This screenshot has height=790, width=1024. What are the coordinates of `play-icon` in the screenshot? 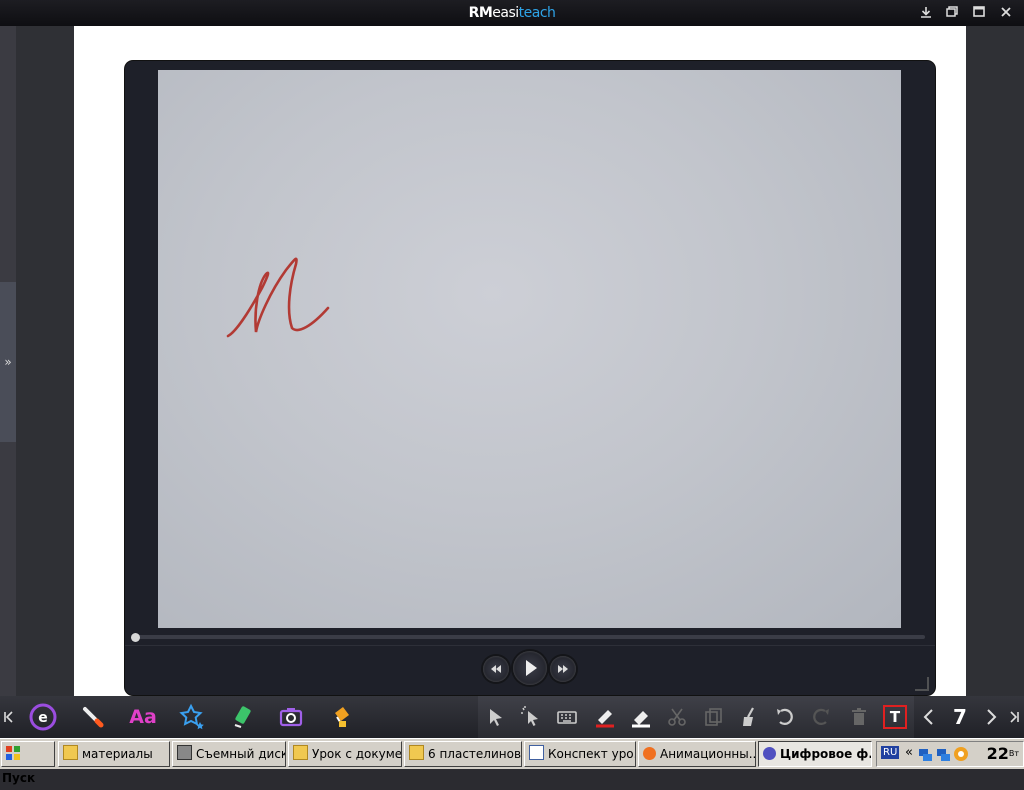 It's located at (531, 668).